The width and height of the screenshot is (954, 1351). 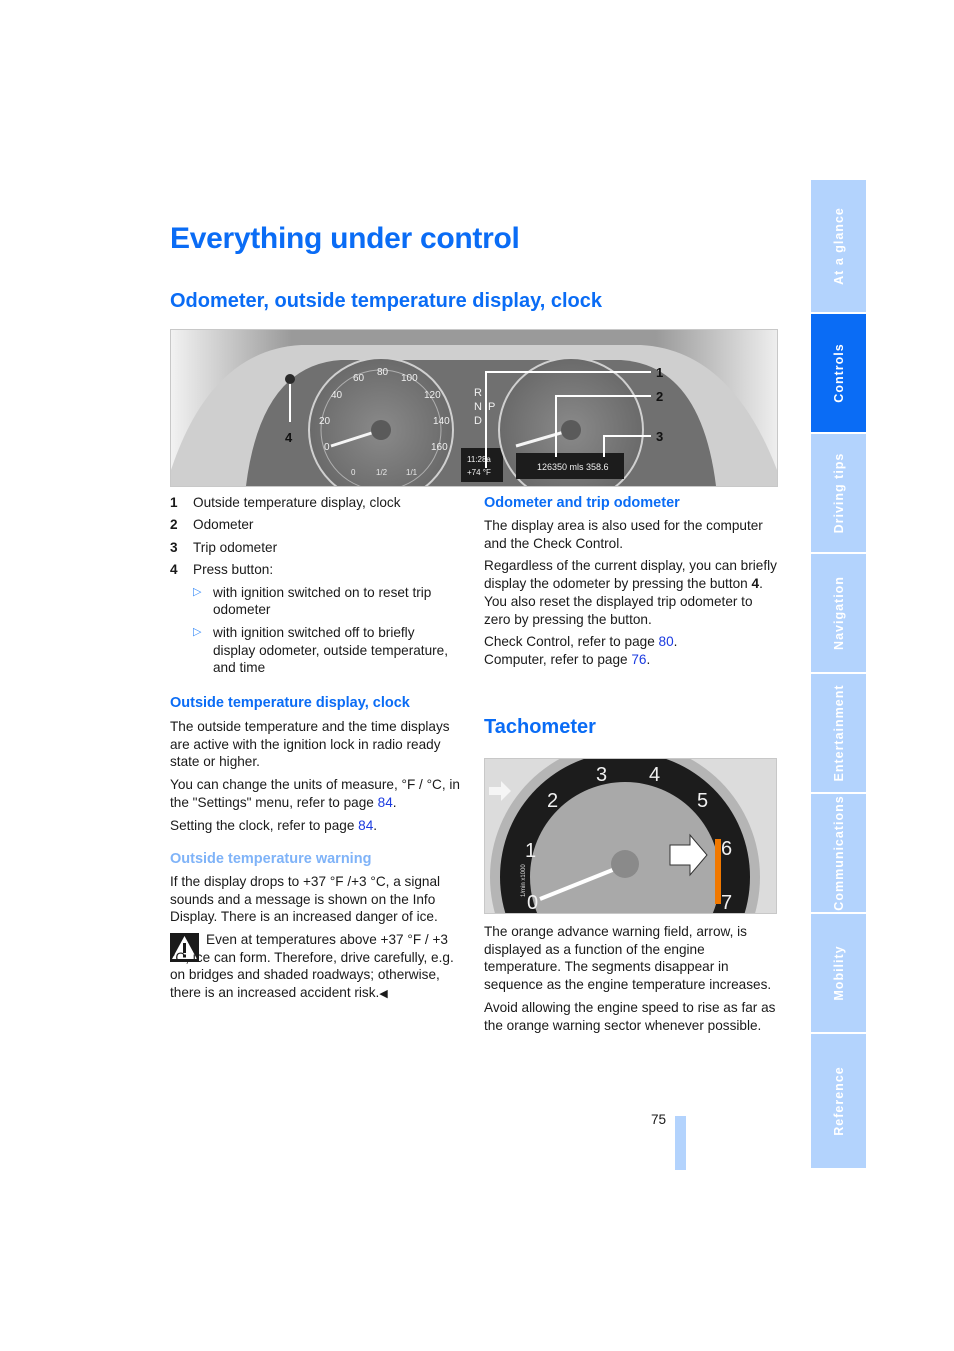 I want to click on callout-4: 4, so click(x=289, y=437).